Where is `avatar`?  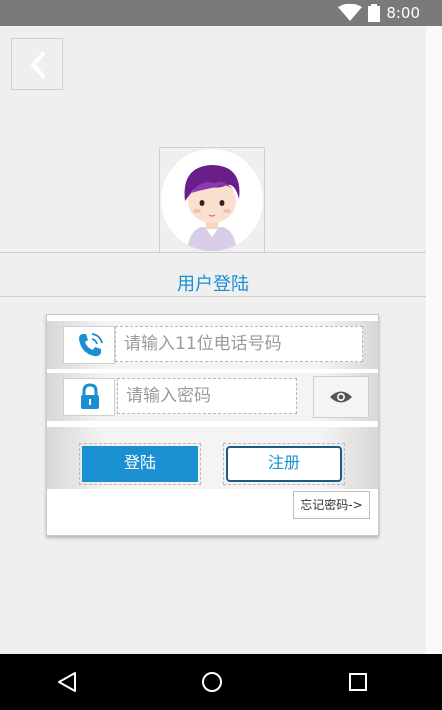
avatar is located at coordinates (212, 200).